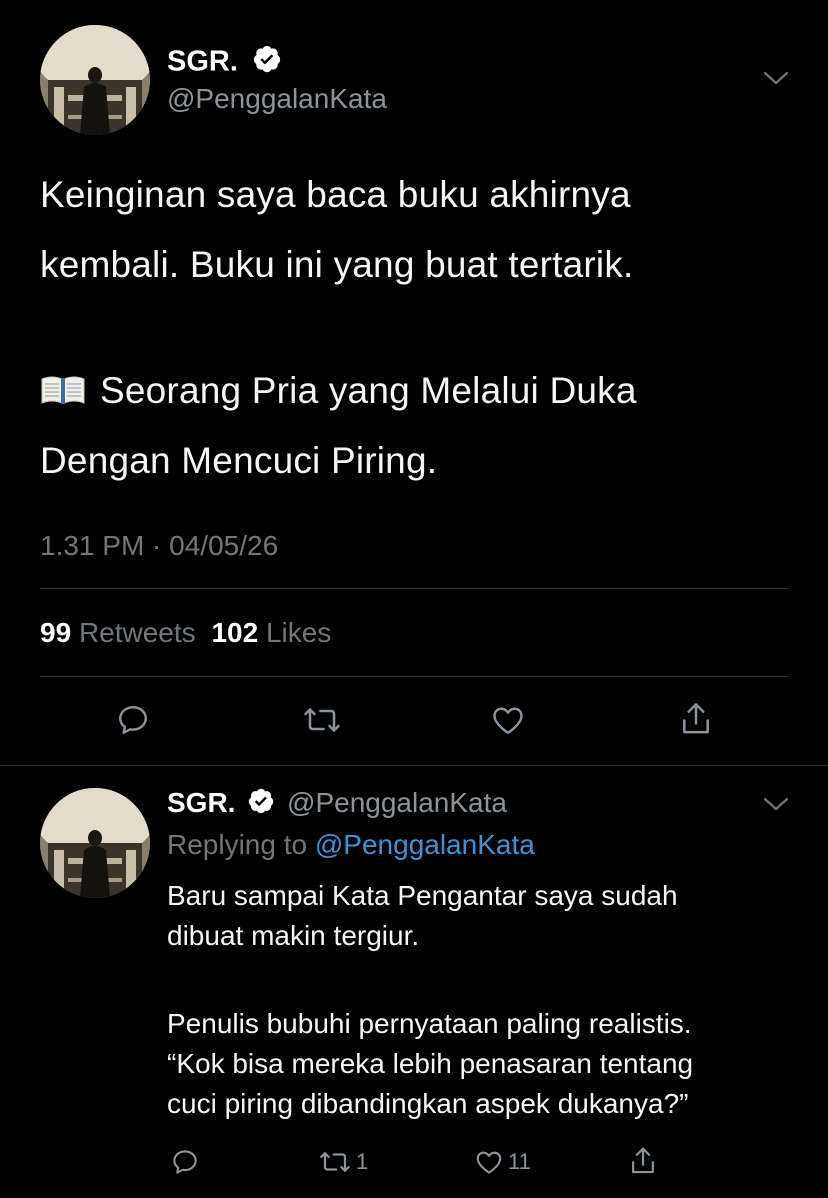 Image resolution: width=828 pixels, height=1198 pixels. I want to click on reply-header: SGR. @PenggalanKata, so click(337, 804).